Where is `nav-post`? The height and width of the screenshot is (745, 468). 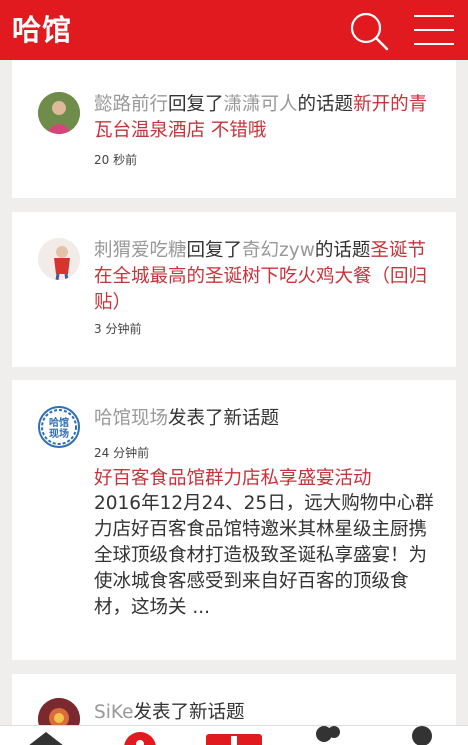
nav-post is located at coordinates (234, 735).